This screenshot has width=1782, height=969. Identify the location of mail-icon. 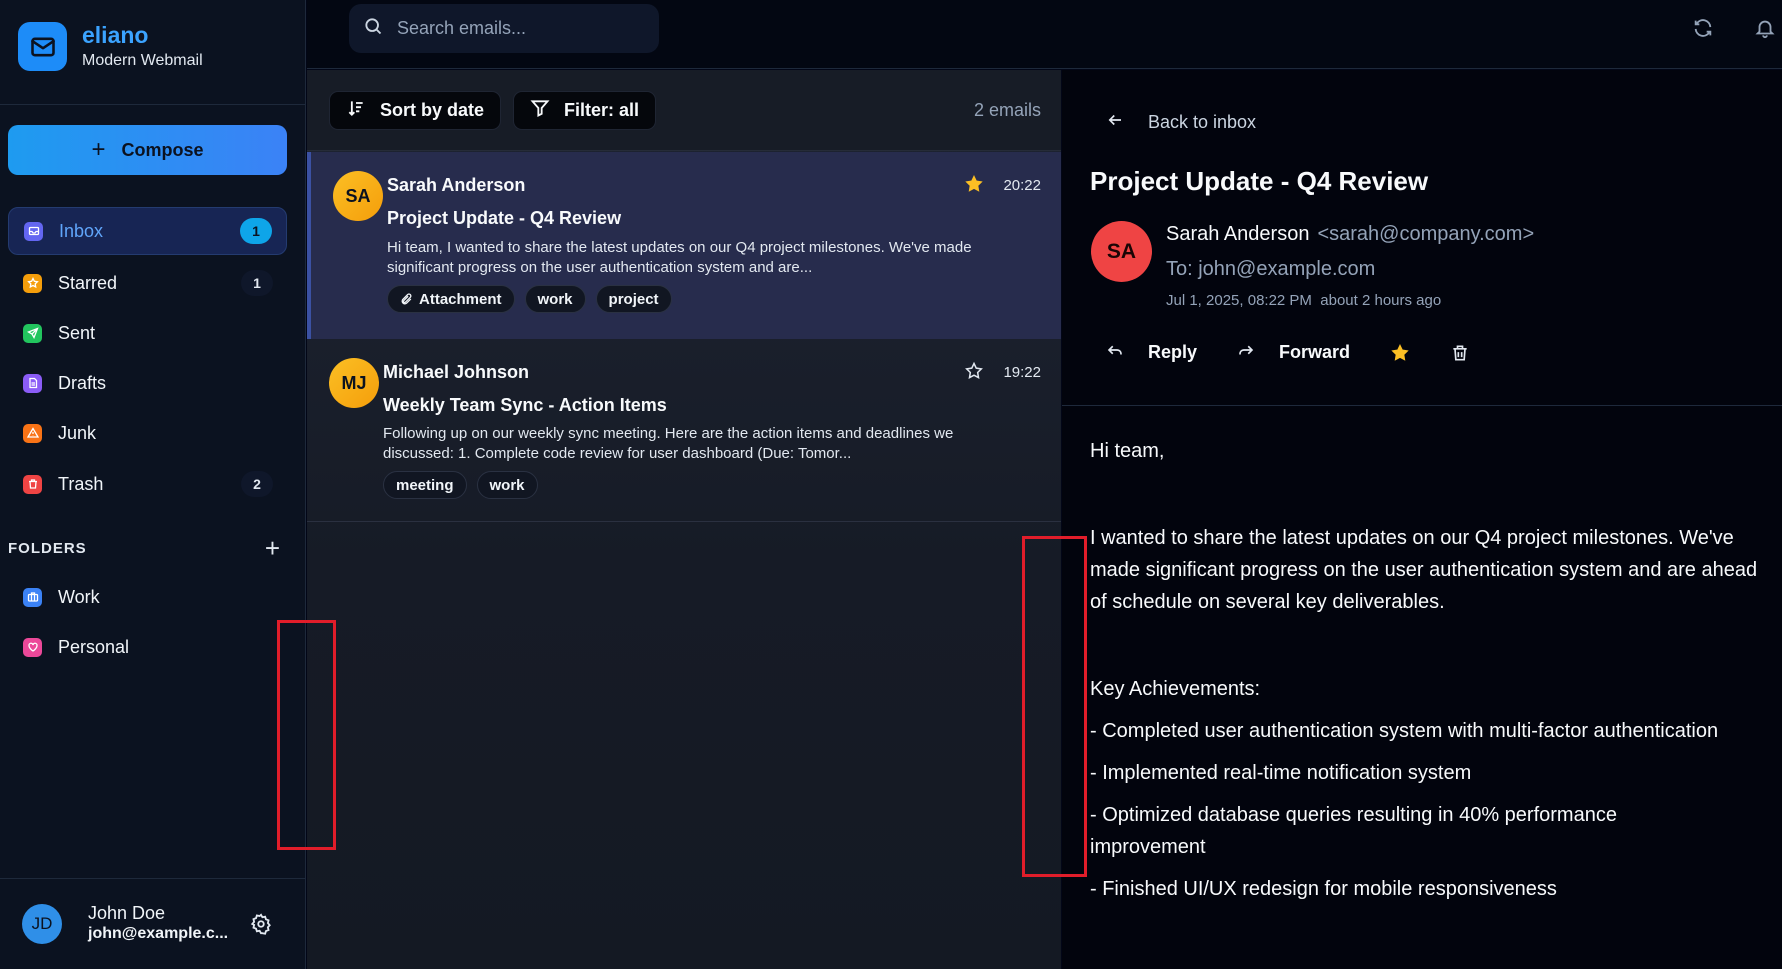
(42, 46).